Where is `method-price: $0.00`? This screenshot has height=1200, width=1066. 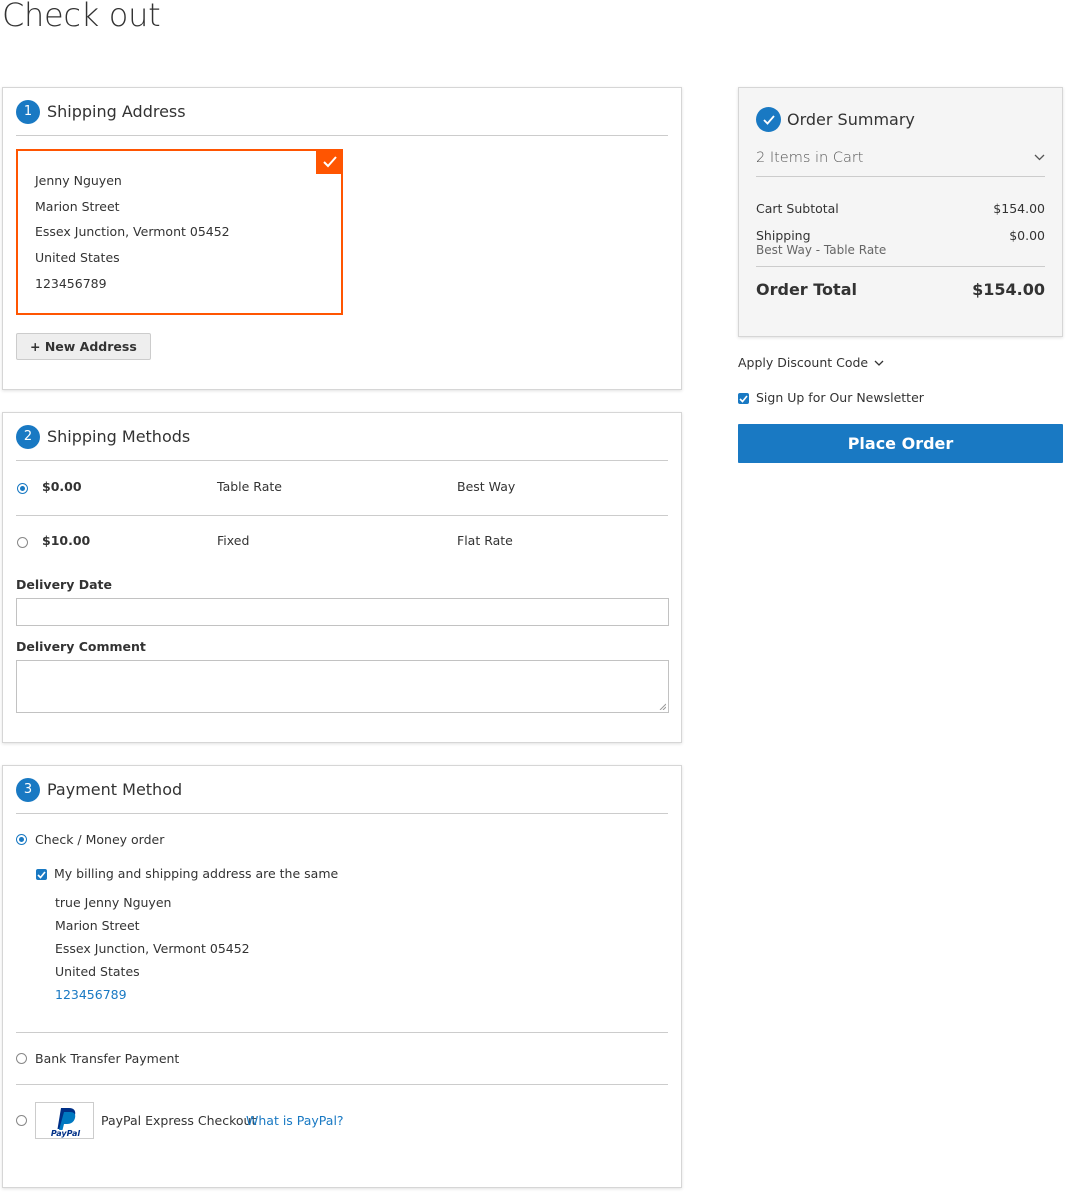
method-price: $0.00 is located at coordinates (62, 486).